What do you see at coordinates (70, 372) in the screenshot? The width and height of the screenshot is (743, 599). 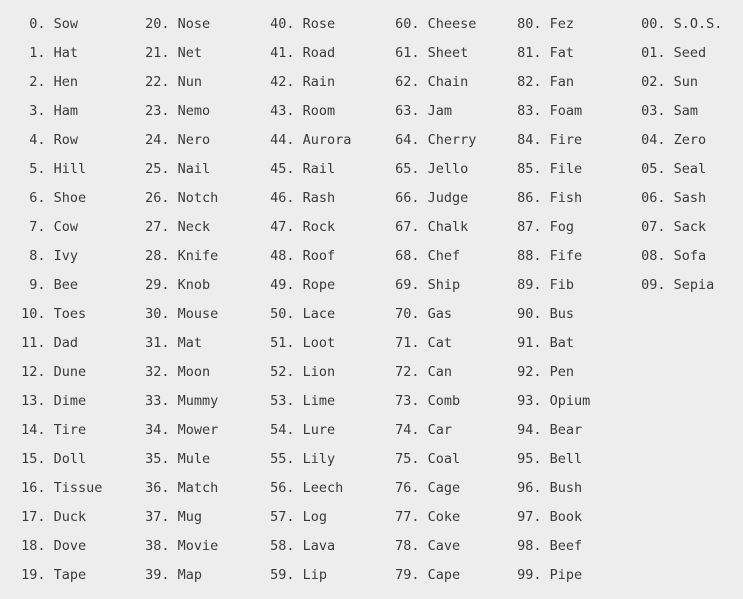 I see `peg-word: Dune` at bounding box center [70, 372].